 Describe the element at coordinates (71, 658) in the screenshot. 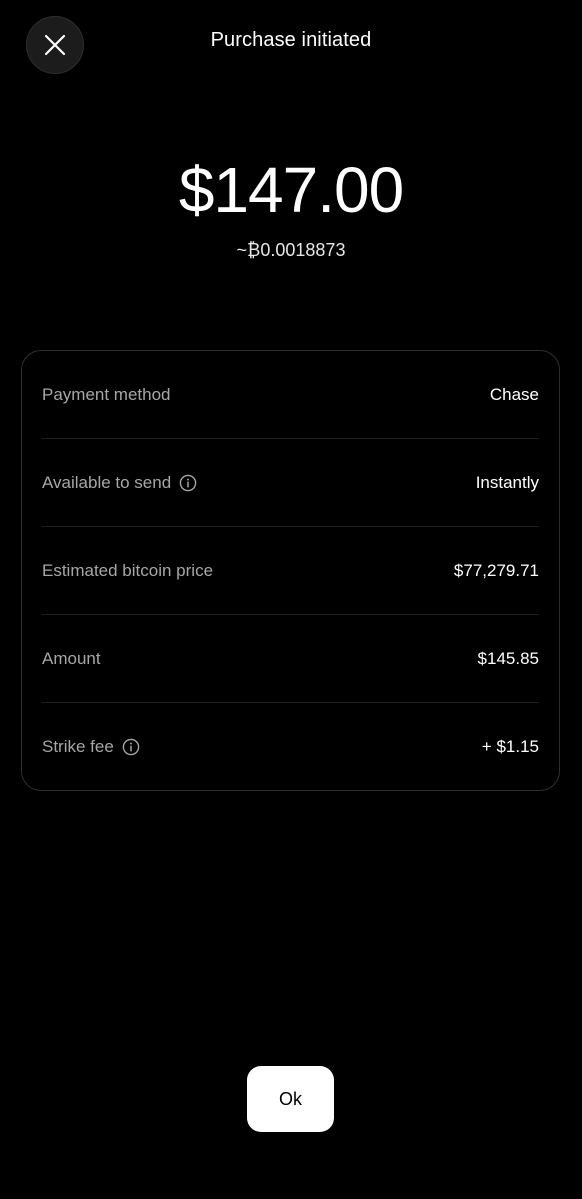

I see `amount-label: Amount` at that location.